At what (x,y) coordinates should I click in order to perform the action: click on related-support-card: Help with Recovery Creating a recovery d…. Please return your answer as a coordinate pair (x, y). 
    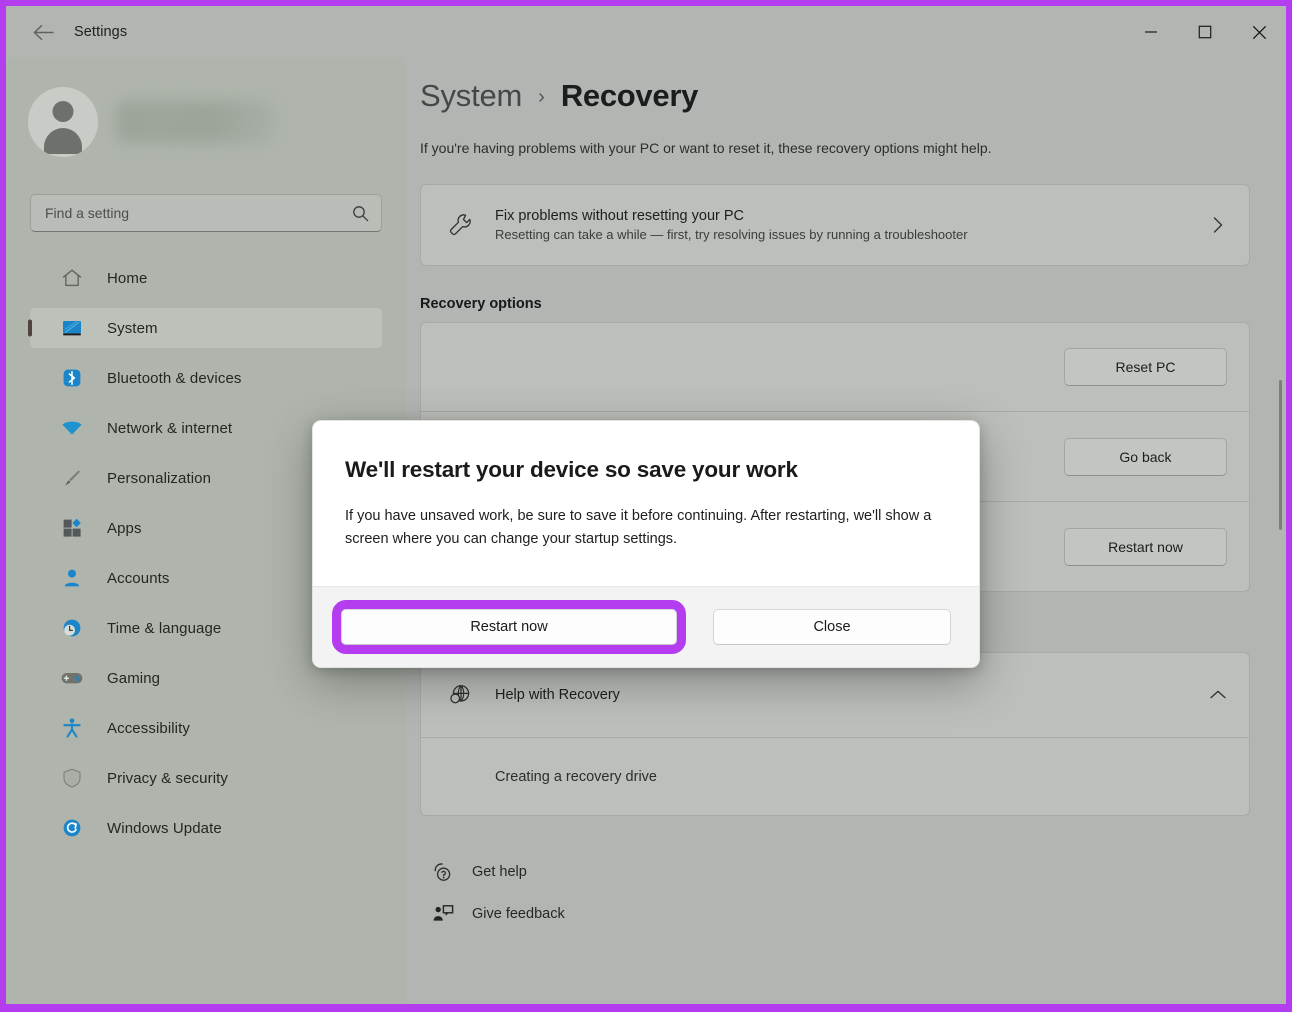
    Looking at the image, I should click on (835, 734).